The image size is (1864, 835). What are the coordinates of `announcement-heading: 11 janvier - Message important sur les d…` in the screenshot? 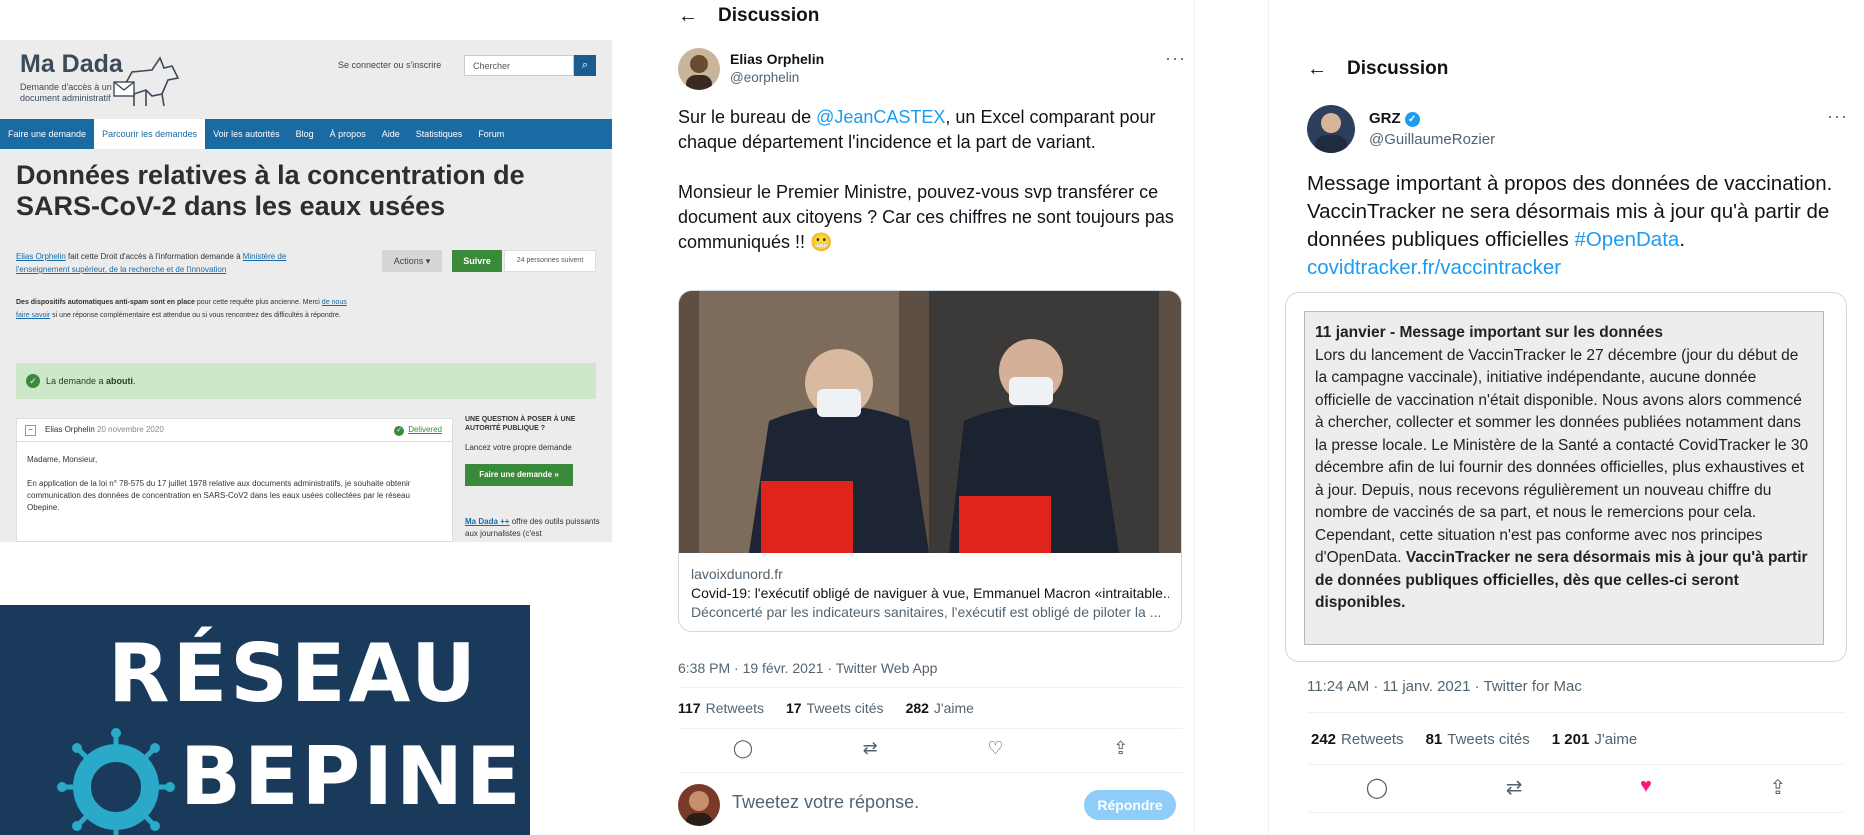 It's located at (1489, 332).